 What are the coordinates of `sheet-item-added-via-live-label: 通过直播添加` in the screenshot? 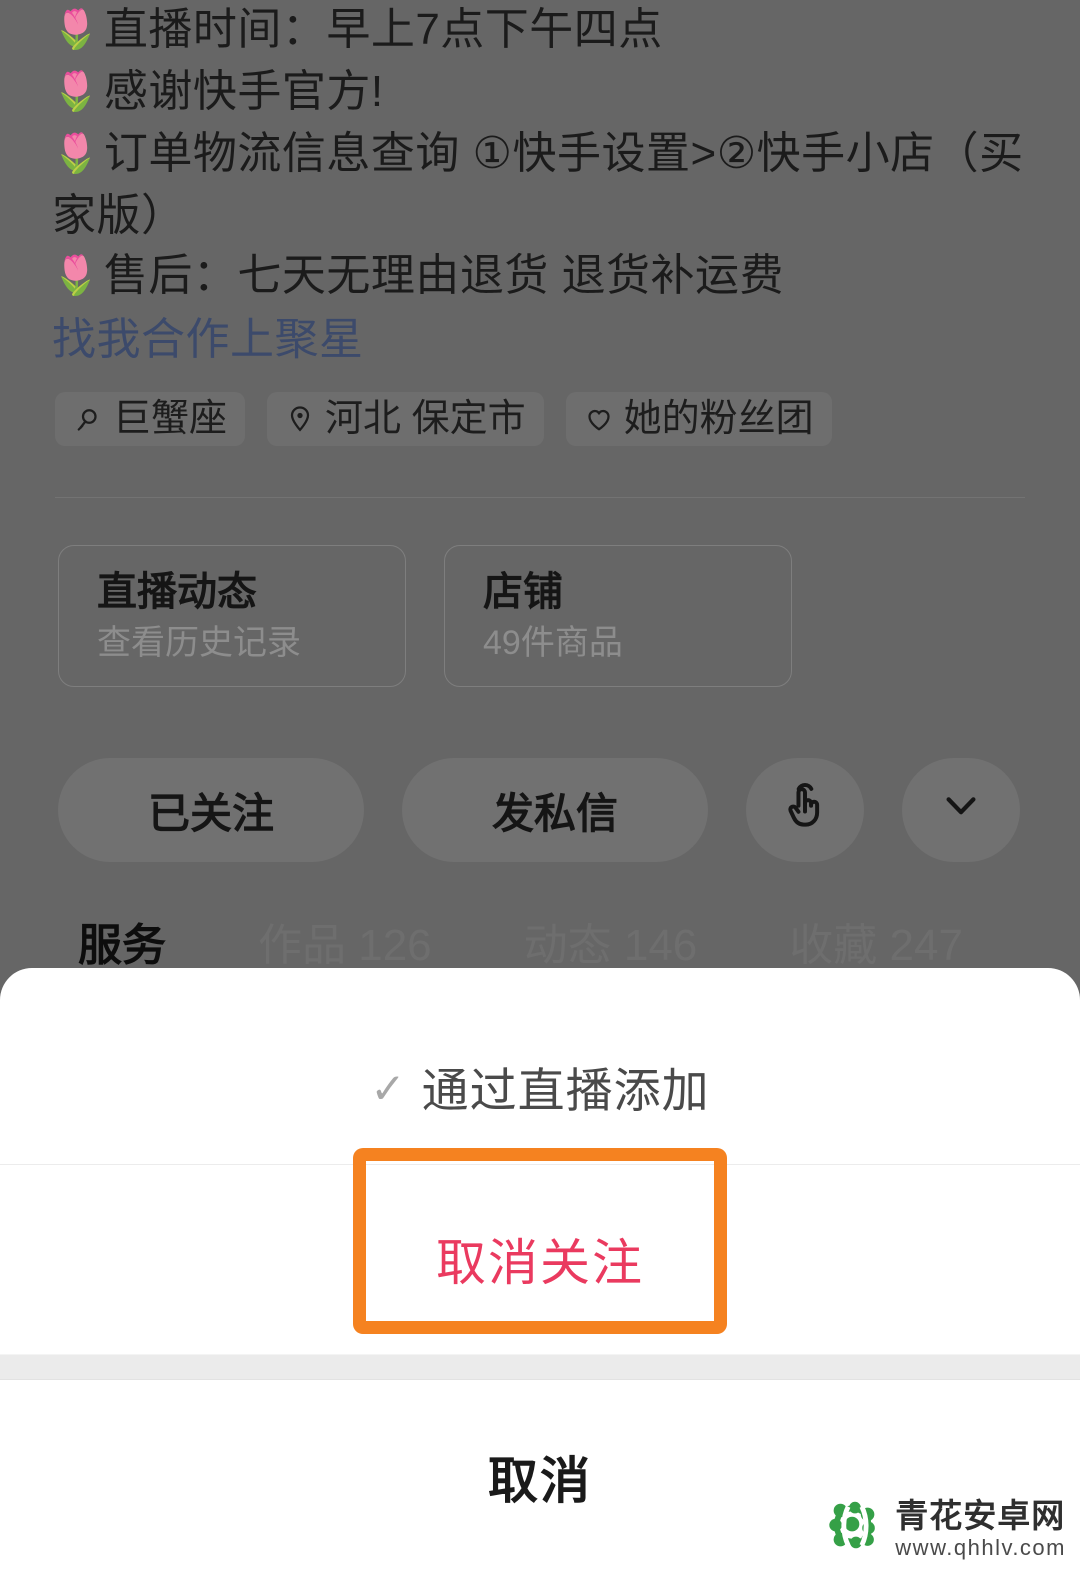 It's located at (565, 1090).